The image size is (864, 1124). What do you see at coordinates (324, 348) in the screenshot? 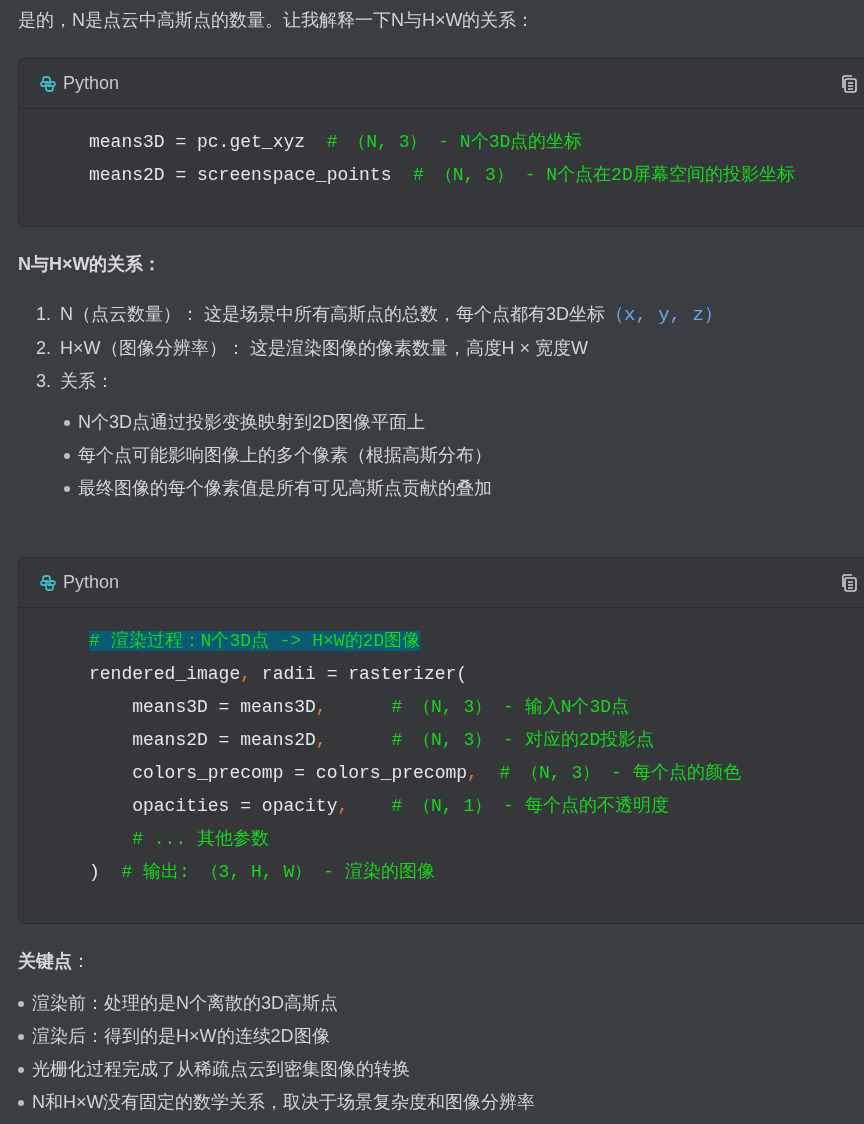
I see `list-item-text: H×W（图像分辨率）： 这是渲染图像的像素数量，高度H × 宽度W` at bounding box center [324, 348].